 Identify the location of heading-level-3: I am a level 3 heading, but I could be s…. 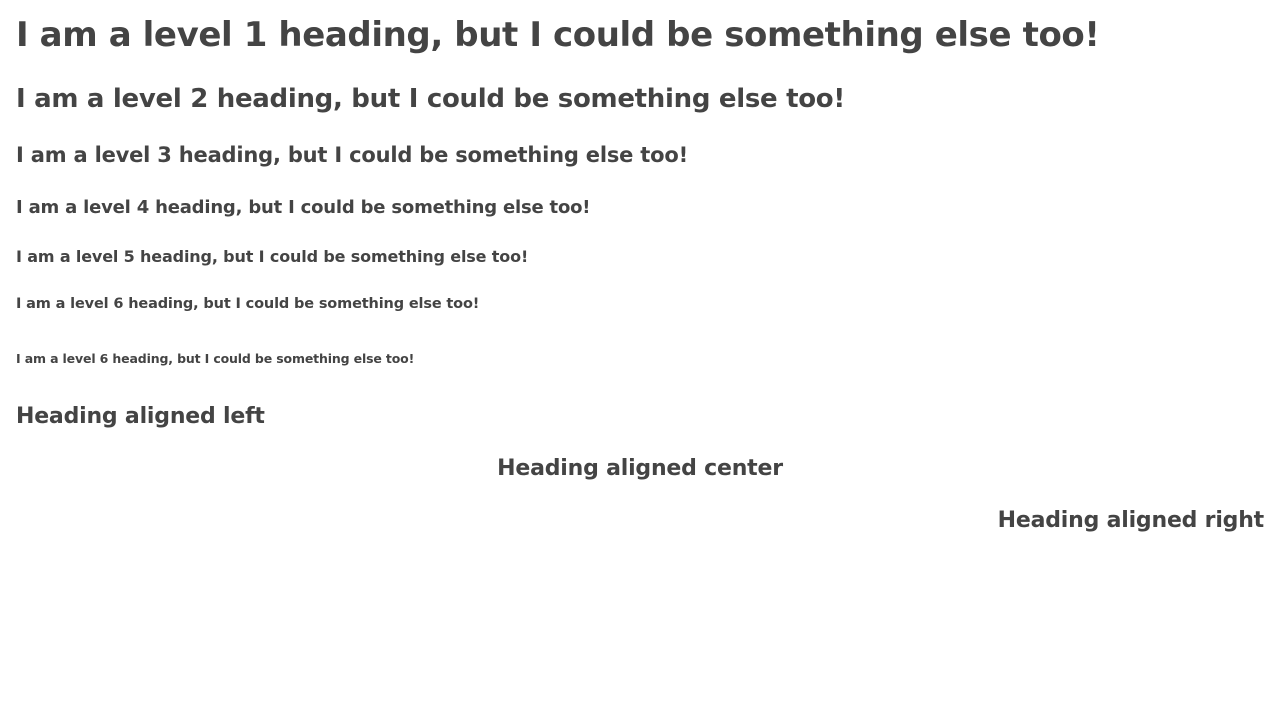
(352, 155).